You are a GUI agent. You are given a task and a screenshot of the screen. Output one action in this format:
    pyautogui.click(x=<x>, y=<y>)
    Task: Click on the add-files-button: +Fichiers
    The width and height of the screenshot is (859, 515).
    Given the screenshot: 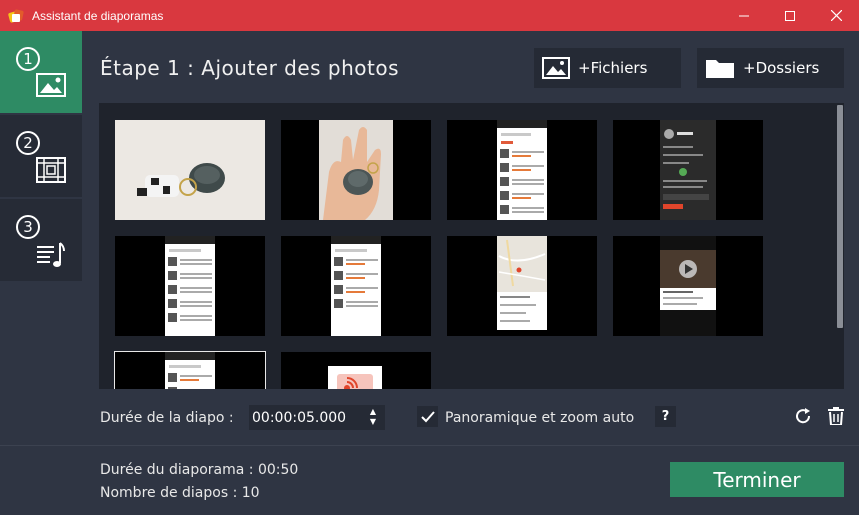 What is the action you would take?
    pyautogui.click(x=607, y=68)
    